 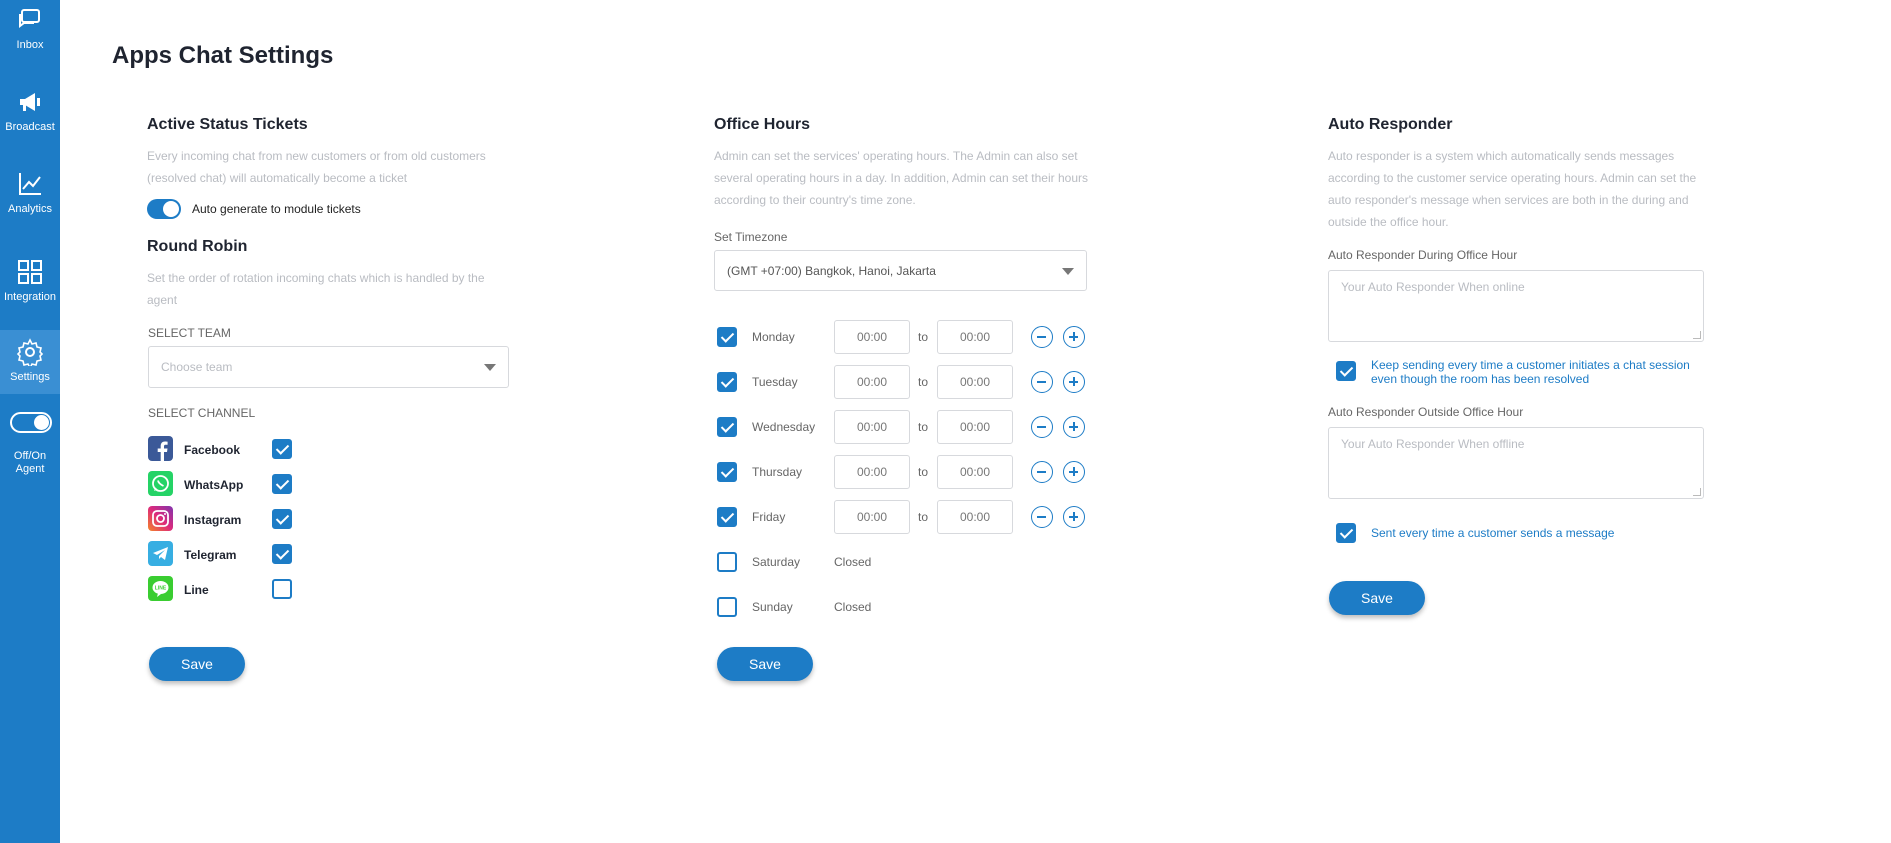 I want to click on day-name-monday: Monday, so click(x=773, y=337).